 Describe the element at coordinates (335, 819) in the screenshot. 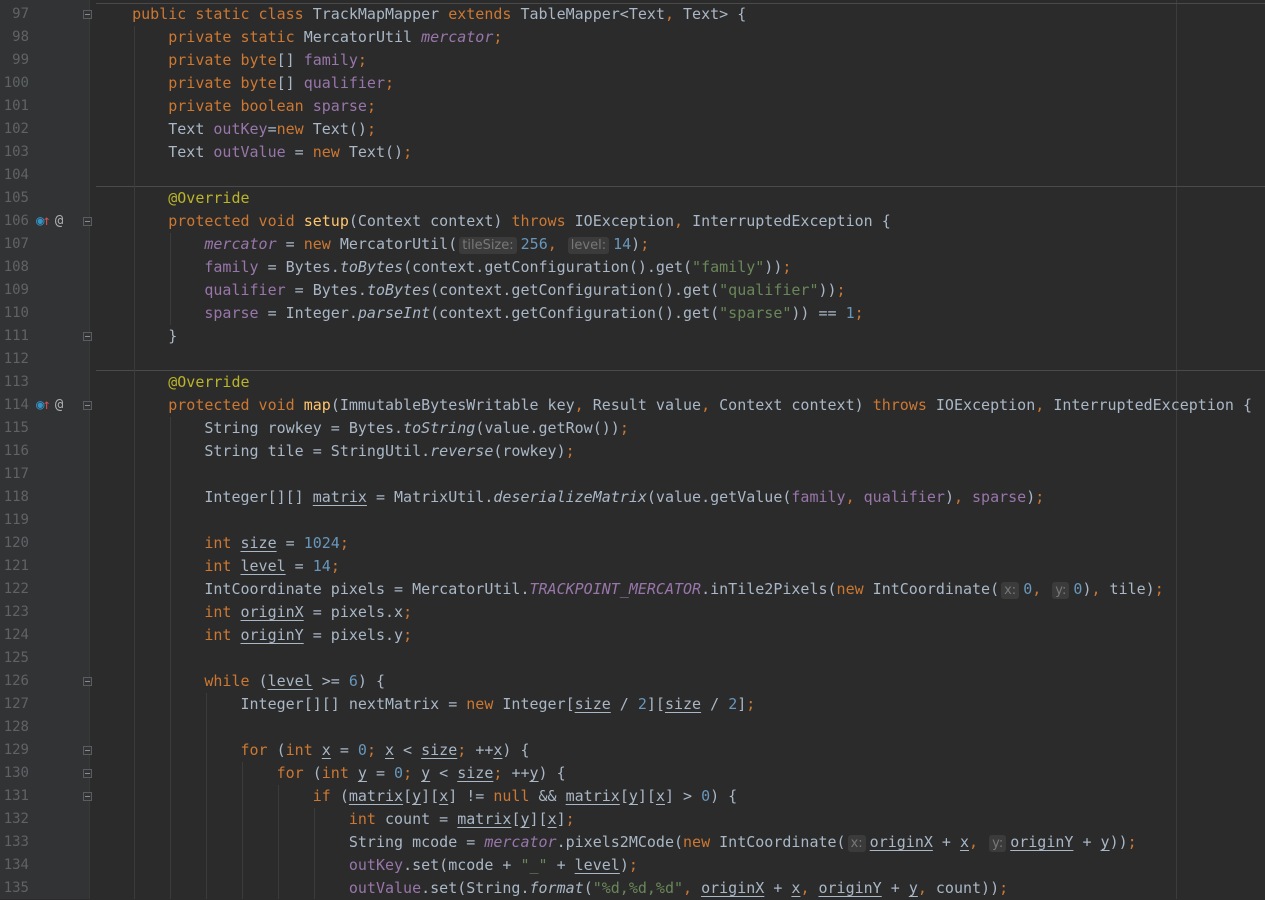

I see `code-line: int count = matrix[y][x];` at that location.